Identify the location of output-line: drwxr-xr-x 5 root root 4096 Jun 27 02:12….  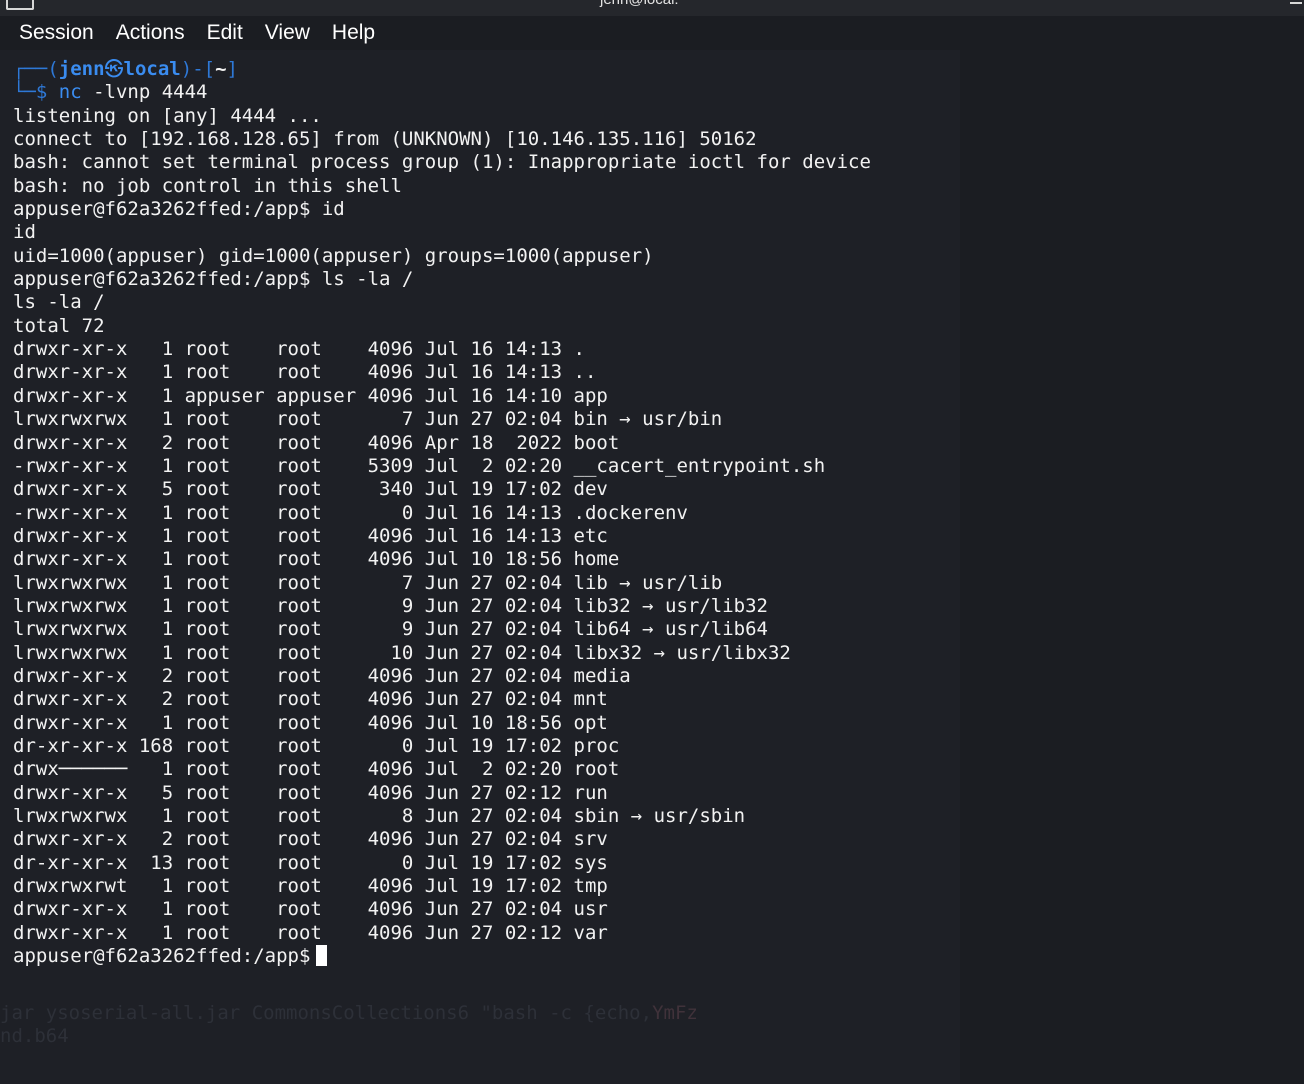
(310, 792).